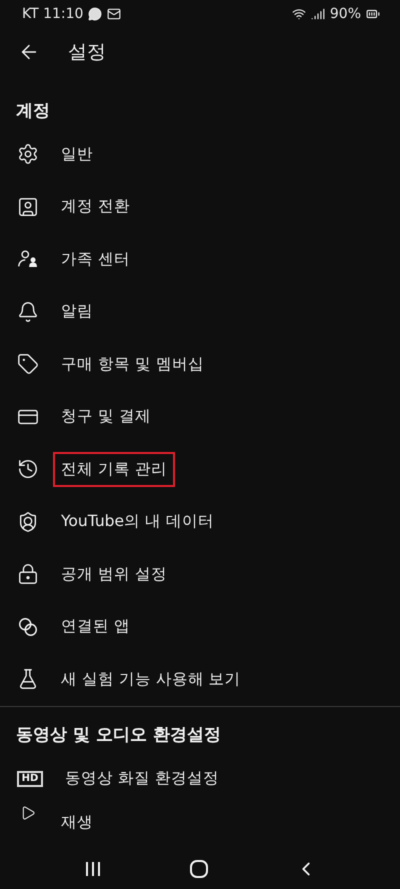 The image size is (400, 889). What do you see at coordinates (95, 14) in the screenshot?
I see `chat-icon` at bounding box center [95, 14].